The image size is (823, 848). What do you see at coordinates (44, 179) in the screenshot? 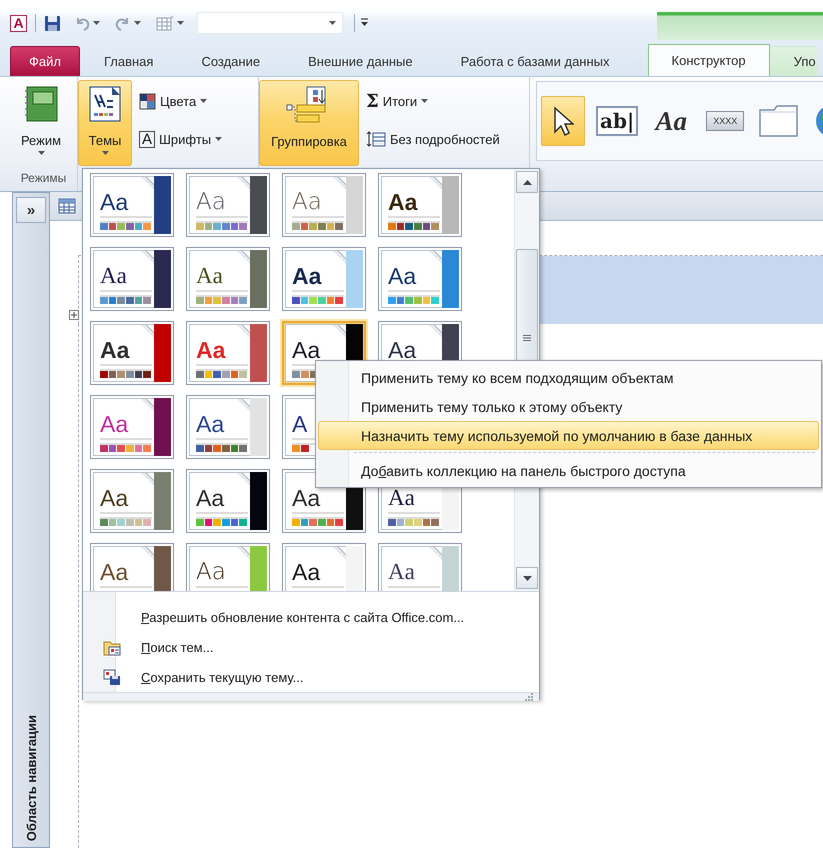
I see `group-label: Режимы` at bounding box center [44, 179].